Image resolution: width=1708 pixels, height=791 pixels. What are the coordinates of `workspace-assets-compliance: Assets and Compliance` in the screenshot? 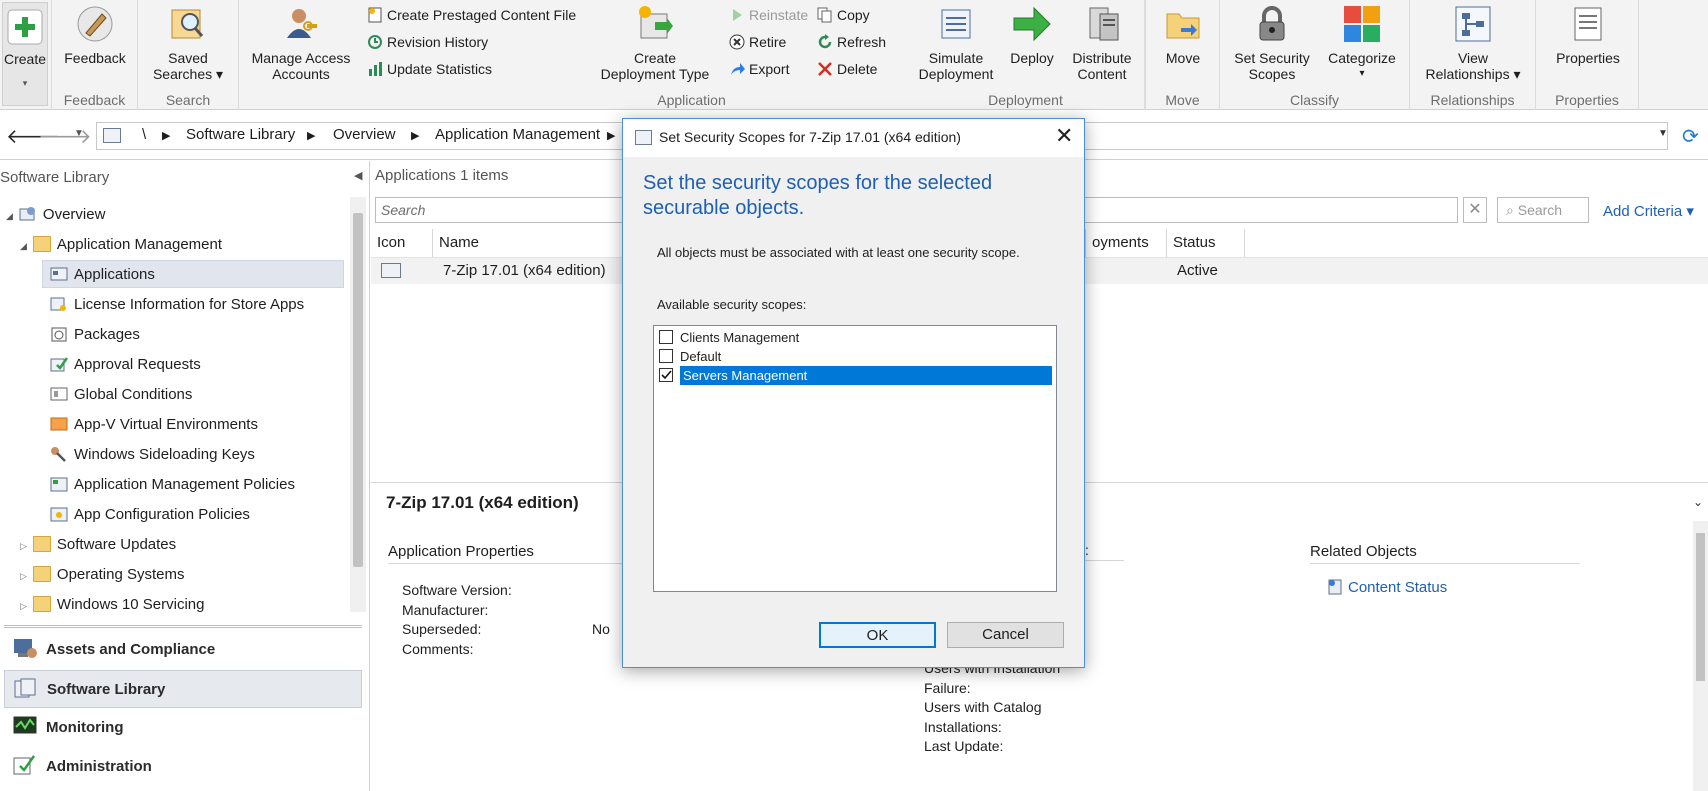 It's located at (183, 650).